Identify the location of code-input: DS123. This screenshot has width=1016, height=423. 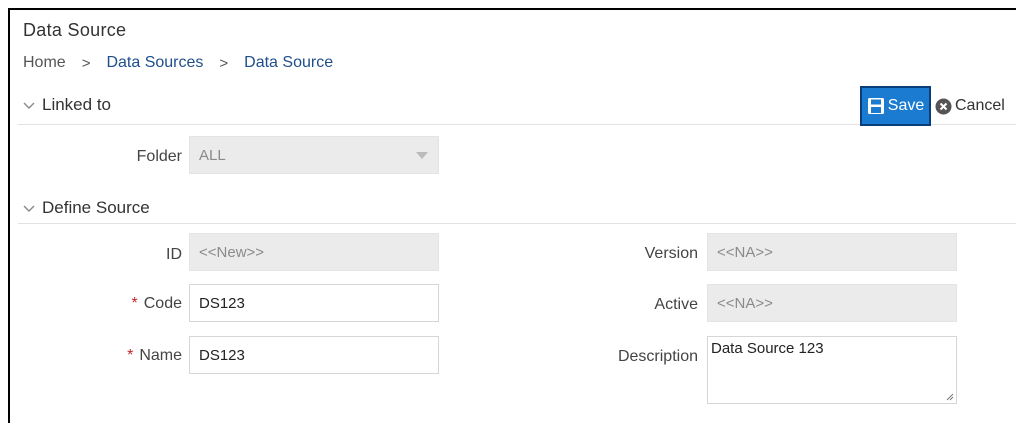
(314, 303).